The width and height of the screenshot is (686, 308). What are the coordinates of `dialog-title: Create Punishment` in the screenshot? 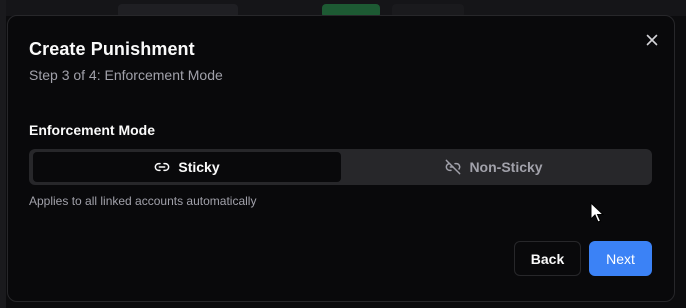 It's located at (112, 49).